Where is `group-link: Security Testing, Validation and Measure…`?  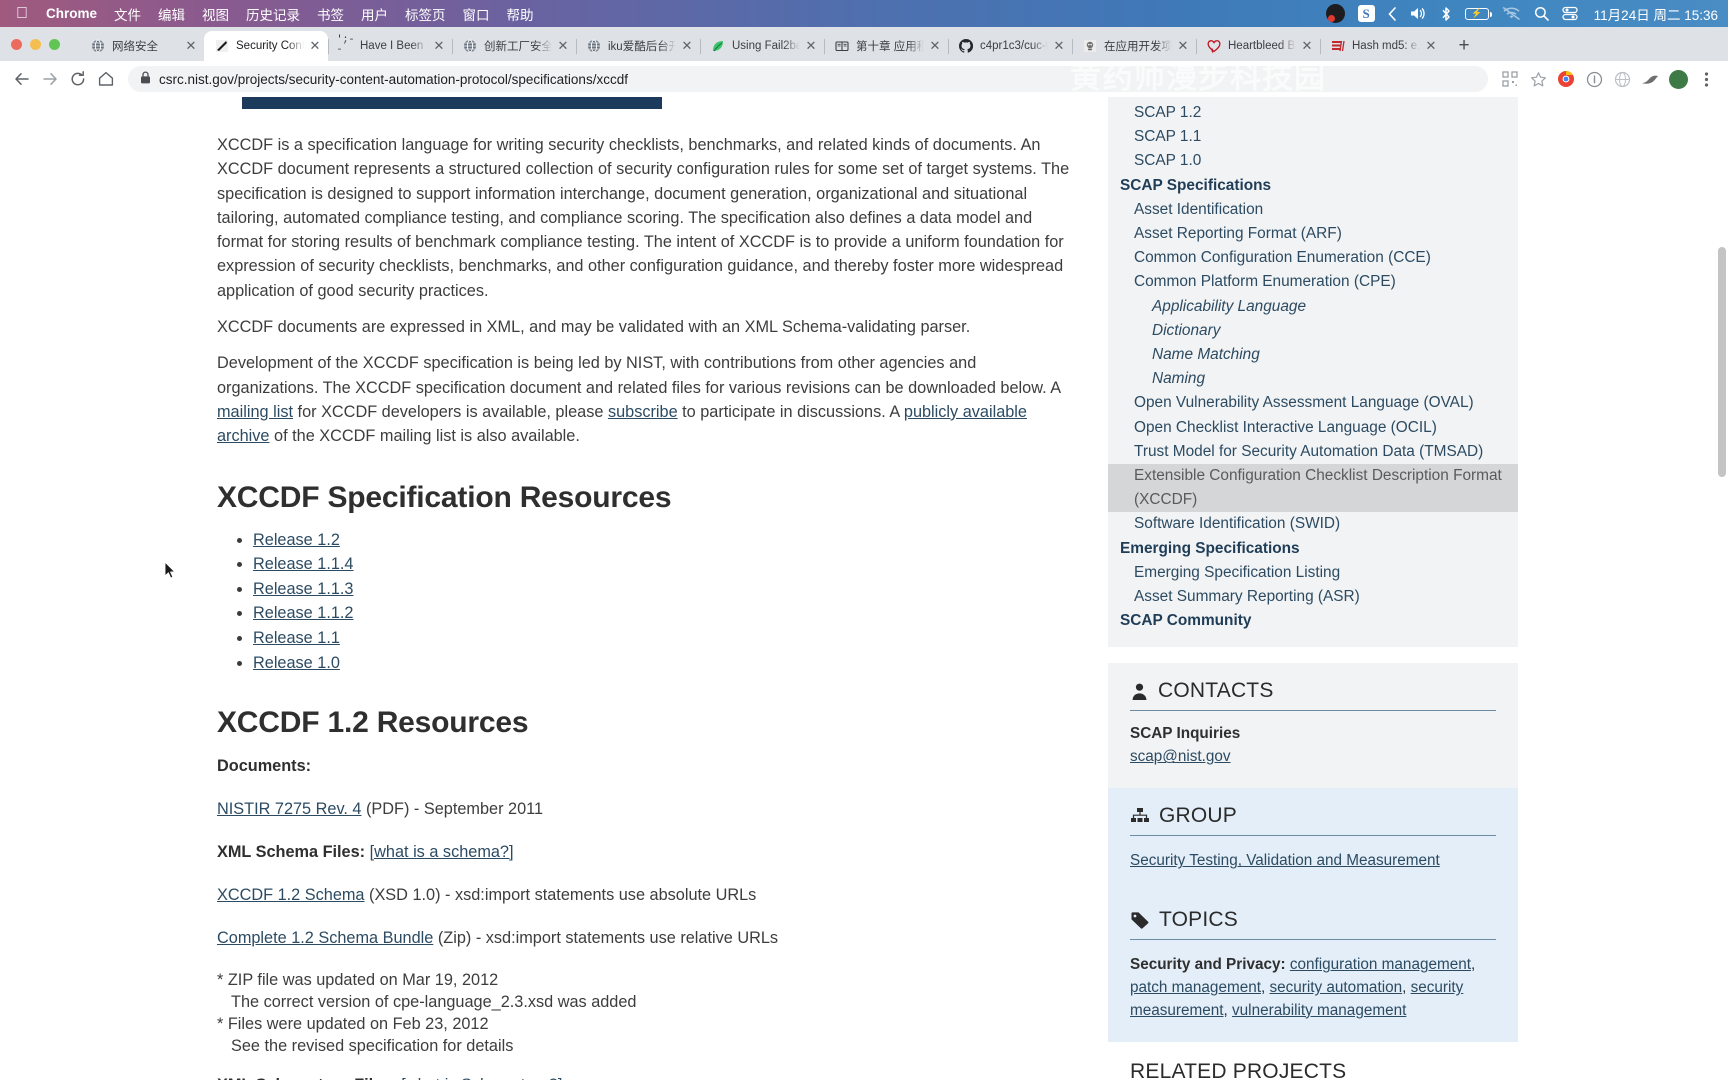 group-link: Security Testing, Validation and Measure… is located at coordinates (1285, 860).